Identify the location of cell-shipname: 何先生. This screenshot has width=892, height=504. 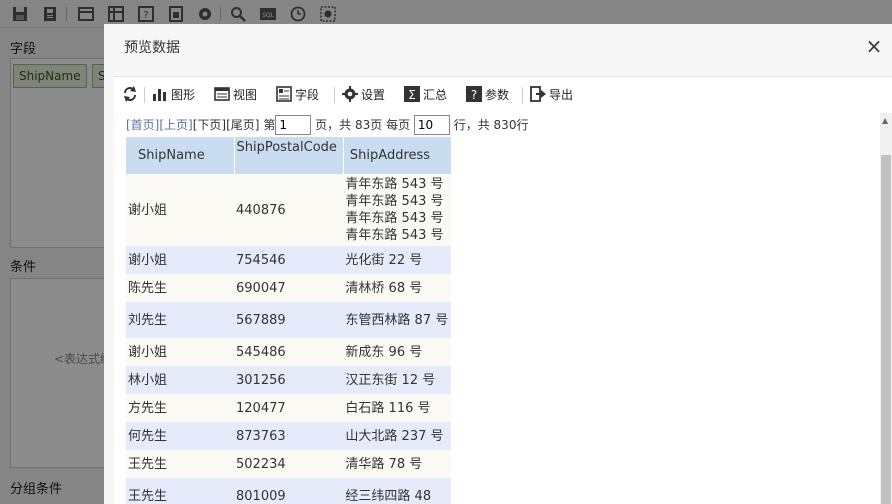
(180, 436).